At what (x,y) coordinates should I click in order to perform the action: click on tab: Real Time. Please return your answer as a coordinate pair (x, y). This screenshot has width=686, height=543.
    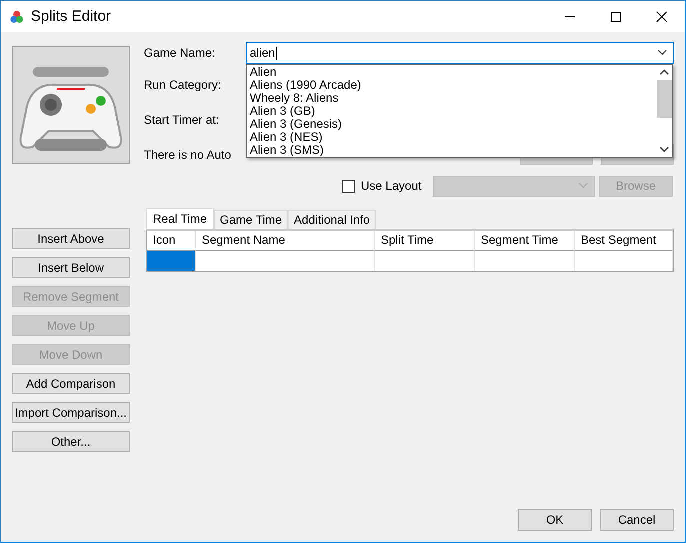
    Looking at the image, I should click on (180, 218).